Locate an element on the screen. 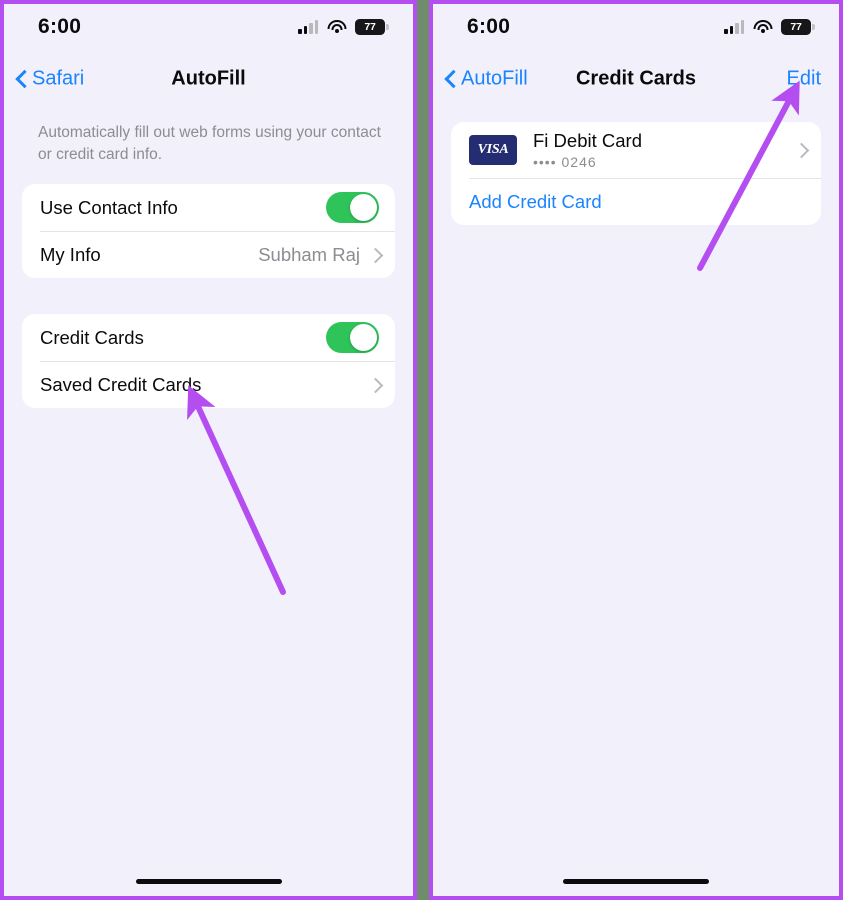  visa-card-icon: VISA is located at coordinates (493, 150).